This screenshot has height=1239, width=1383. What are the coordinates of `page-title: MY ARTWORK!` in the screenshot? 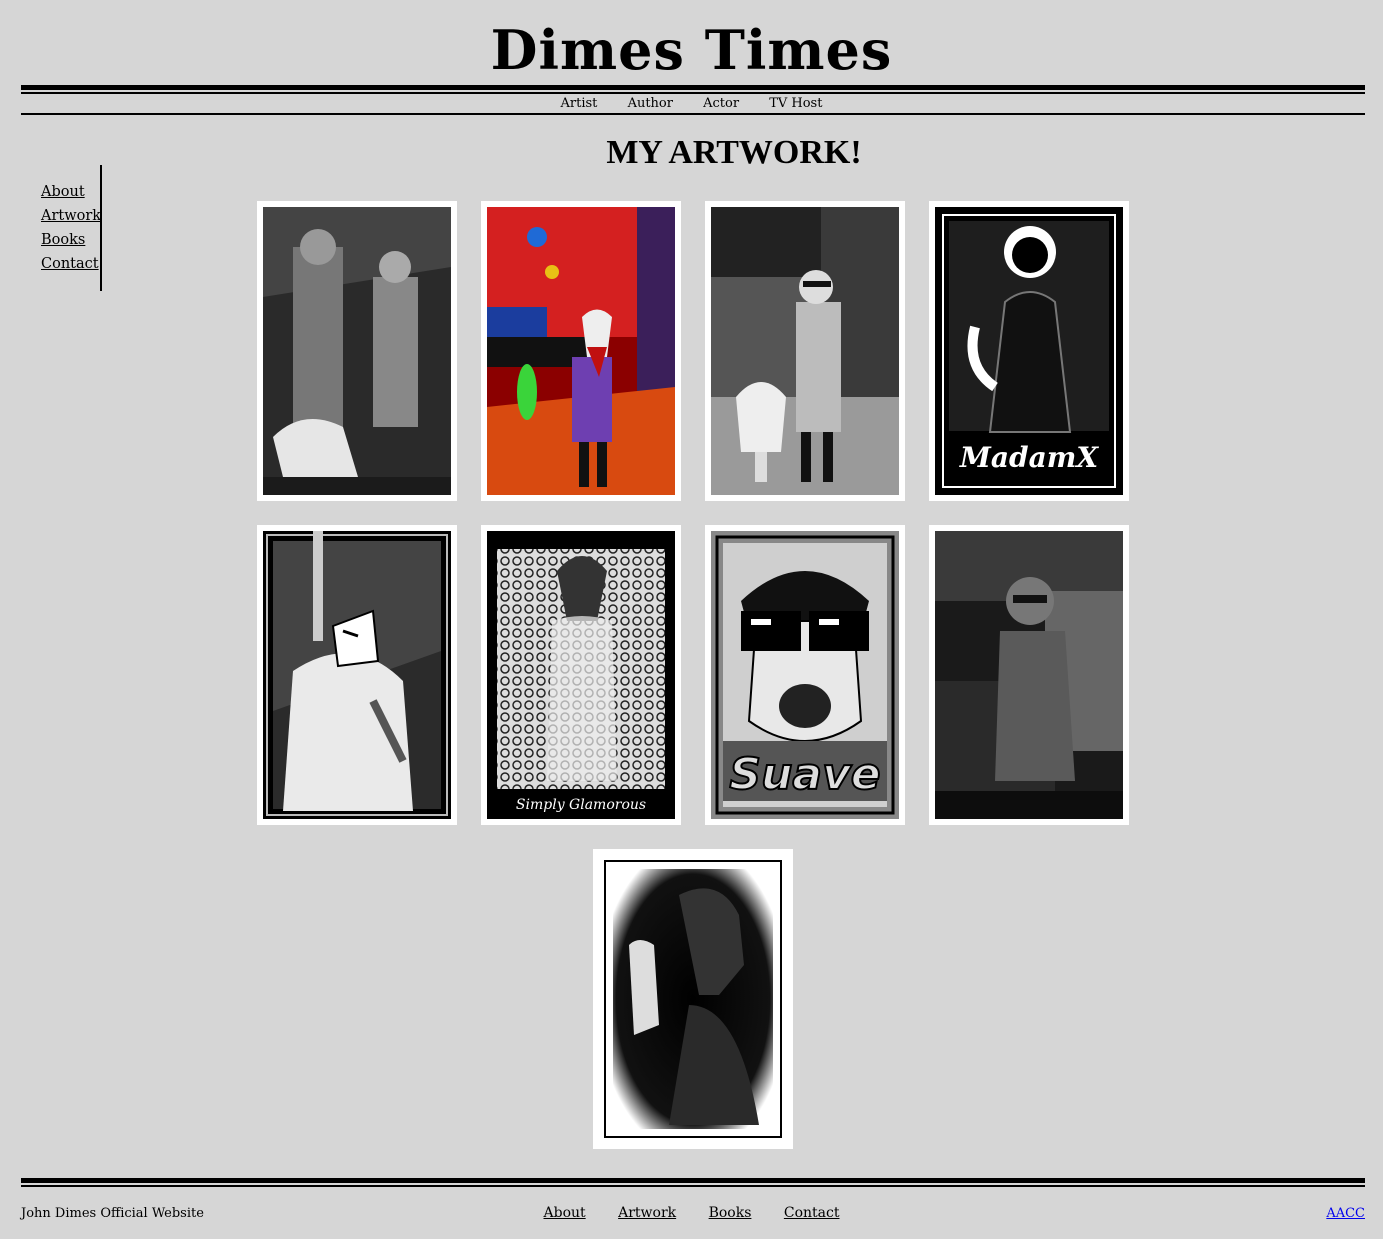 It's located at (734, 152).